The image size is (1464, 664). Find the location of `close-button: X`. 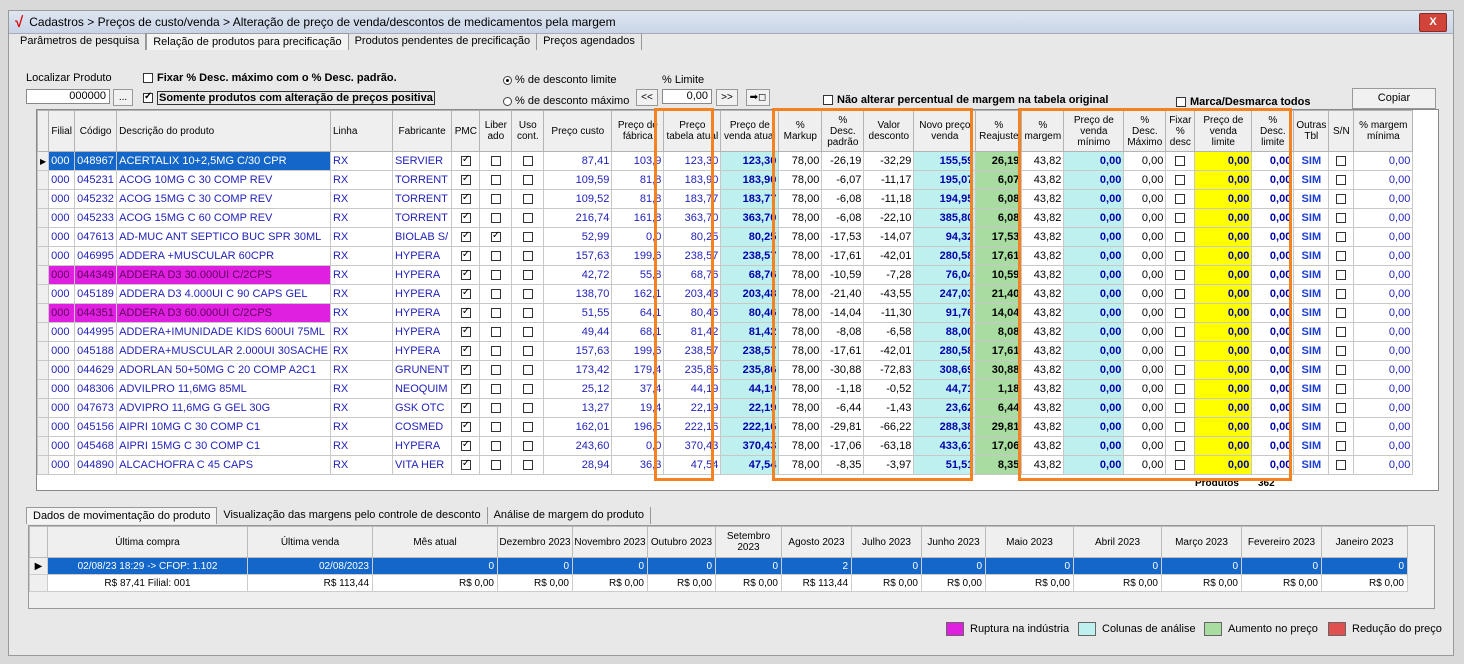

close-button: X is located at coordinates (1433, 22).